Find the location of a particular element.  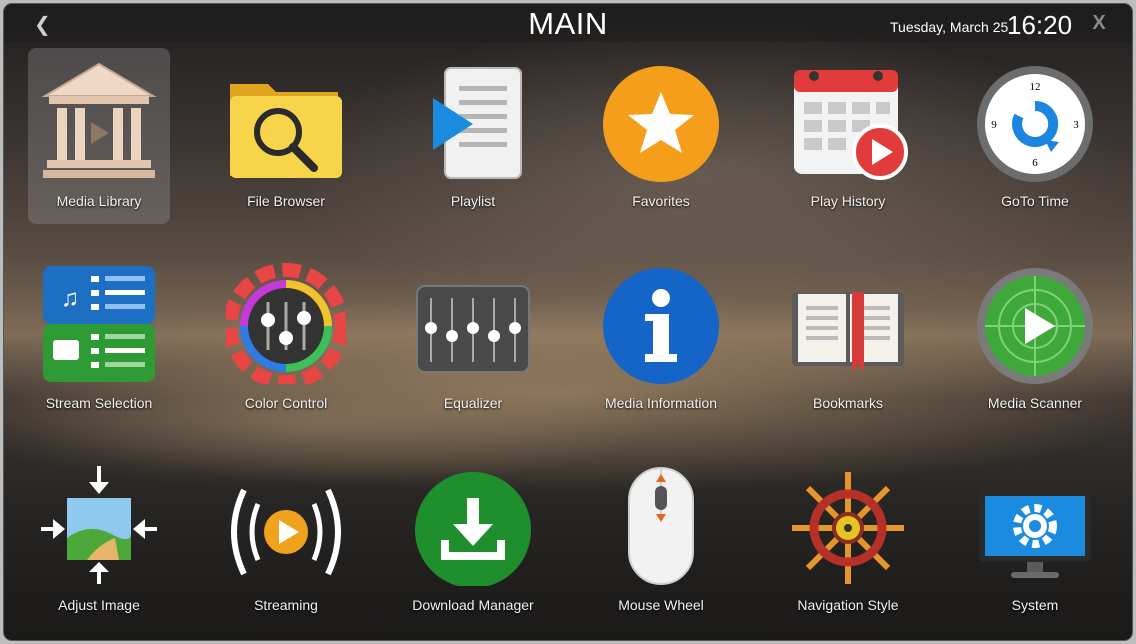

tile-play-history: Play History is located at coordinates (848, 136).